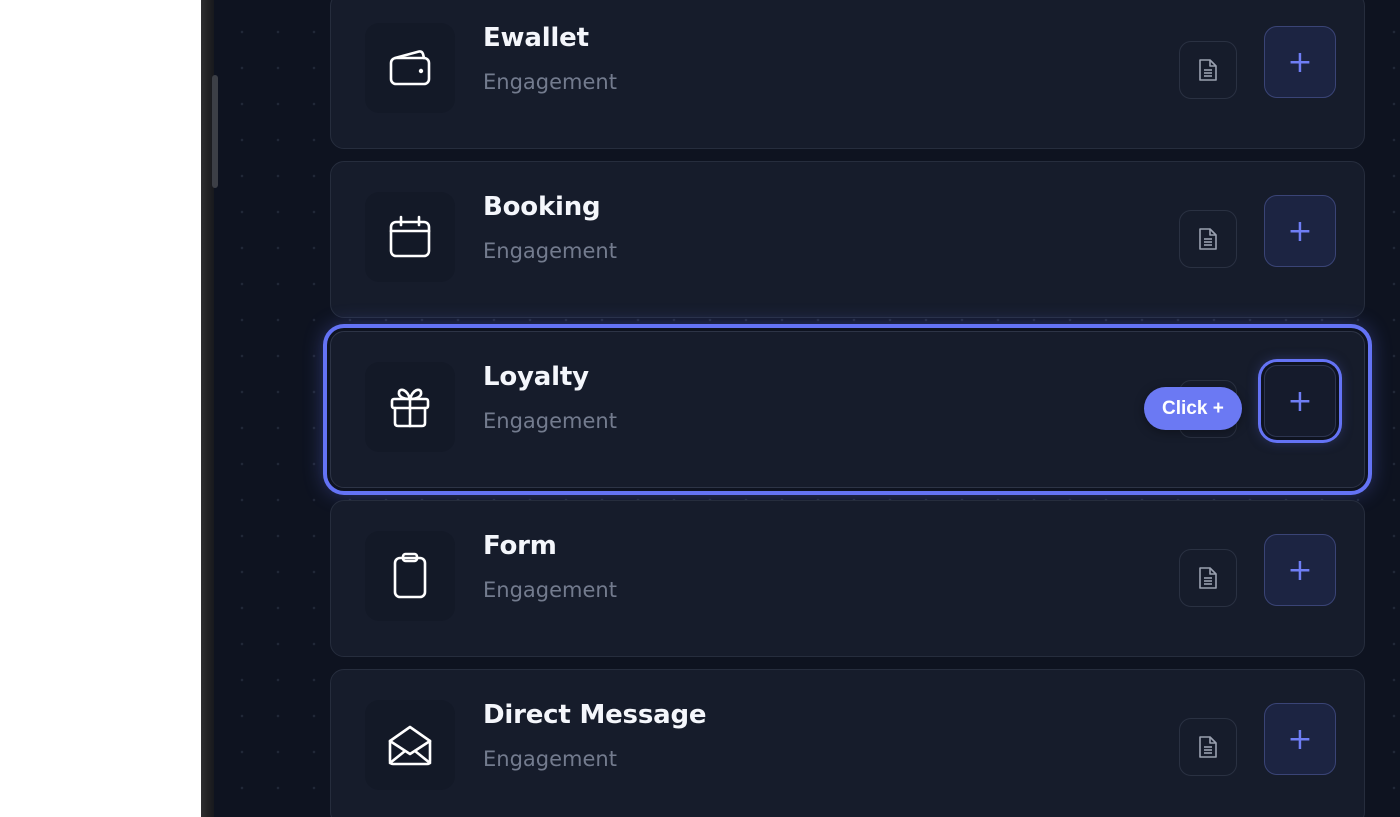  Describe the element at coordinates (847, 74) in the screenshot. I see `module-card-ewallet: Ewallet Engagement +` at that location.